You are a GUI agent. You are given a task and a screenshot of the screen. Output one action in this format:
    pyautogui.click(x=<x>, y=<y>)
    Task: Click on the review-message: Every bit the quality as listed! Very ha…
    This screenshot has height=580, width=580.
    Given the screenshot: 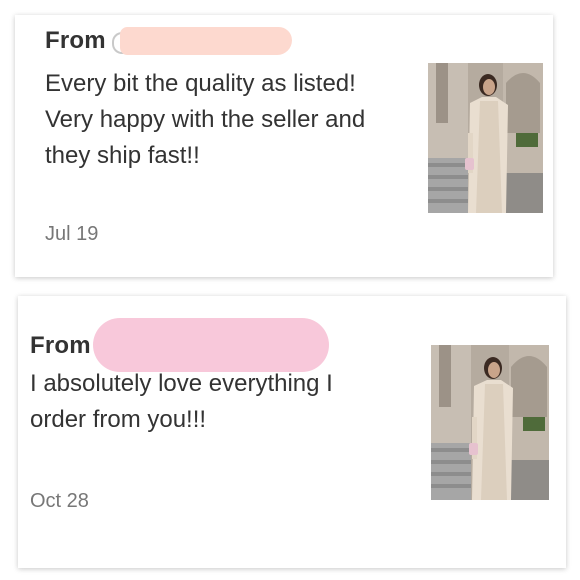 What is the action you would take?
    pyautogui.click(x=205, y=119)
    